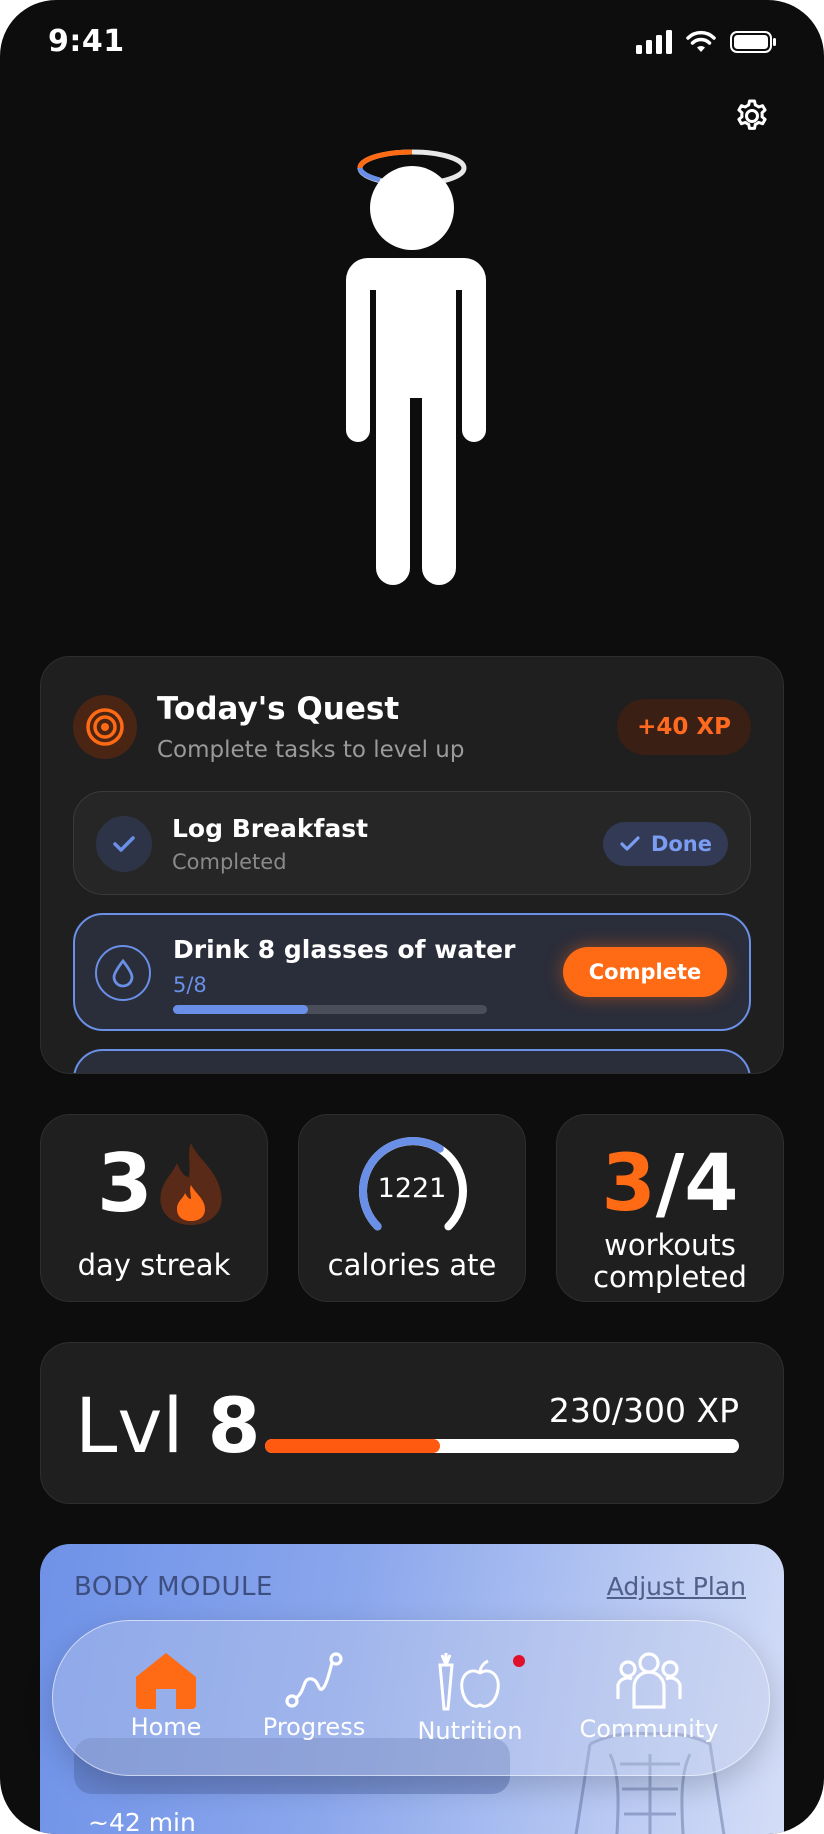 This screenshot has width=824, height=1834. What do you see at coordinates (684, 727) in the screenshot?
I see `xp-reward-badge: +40 XP` at bounding box center [684, 727].